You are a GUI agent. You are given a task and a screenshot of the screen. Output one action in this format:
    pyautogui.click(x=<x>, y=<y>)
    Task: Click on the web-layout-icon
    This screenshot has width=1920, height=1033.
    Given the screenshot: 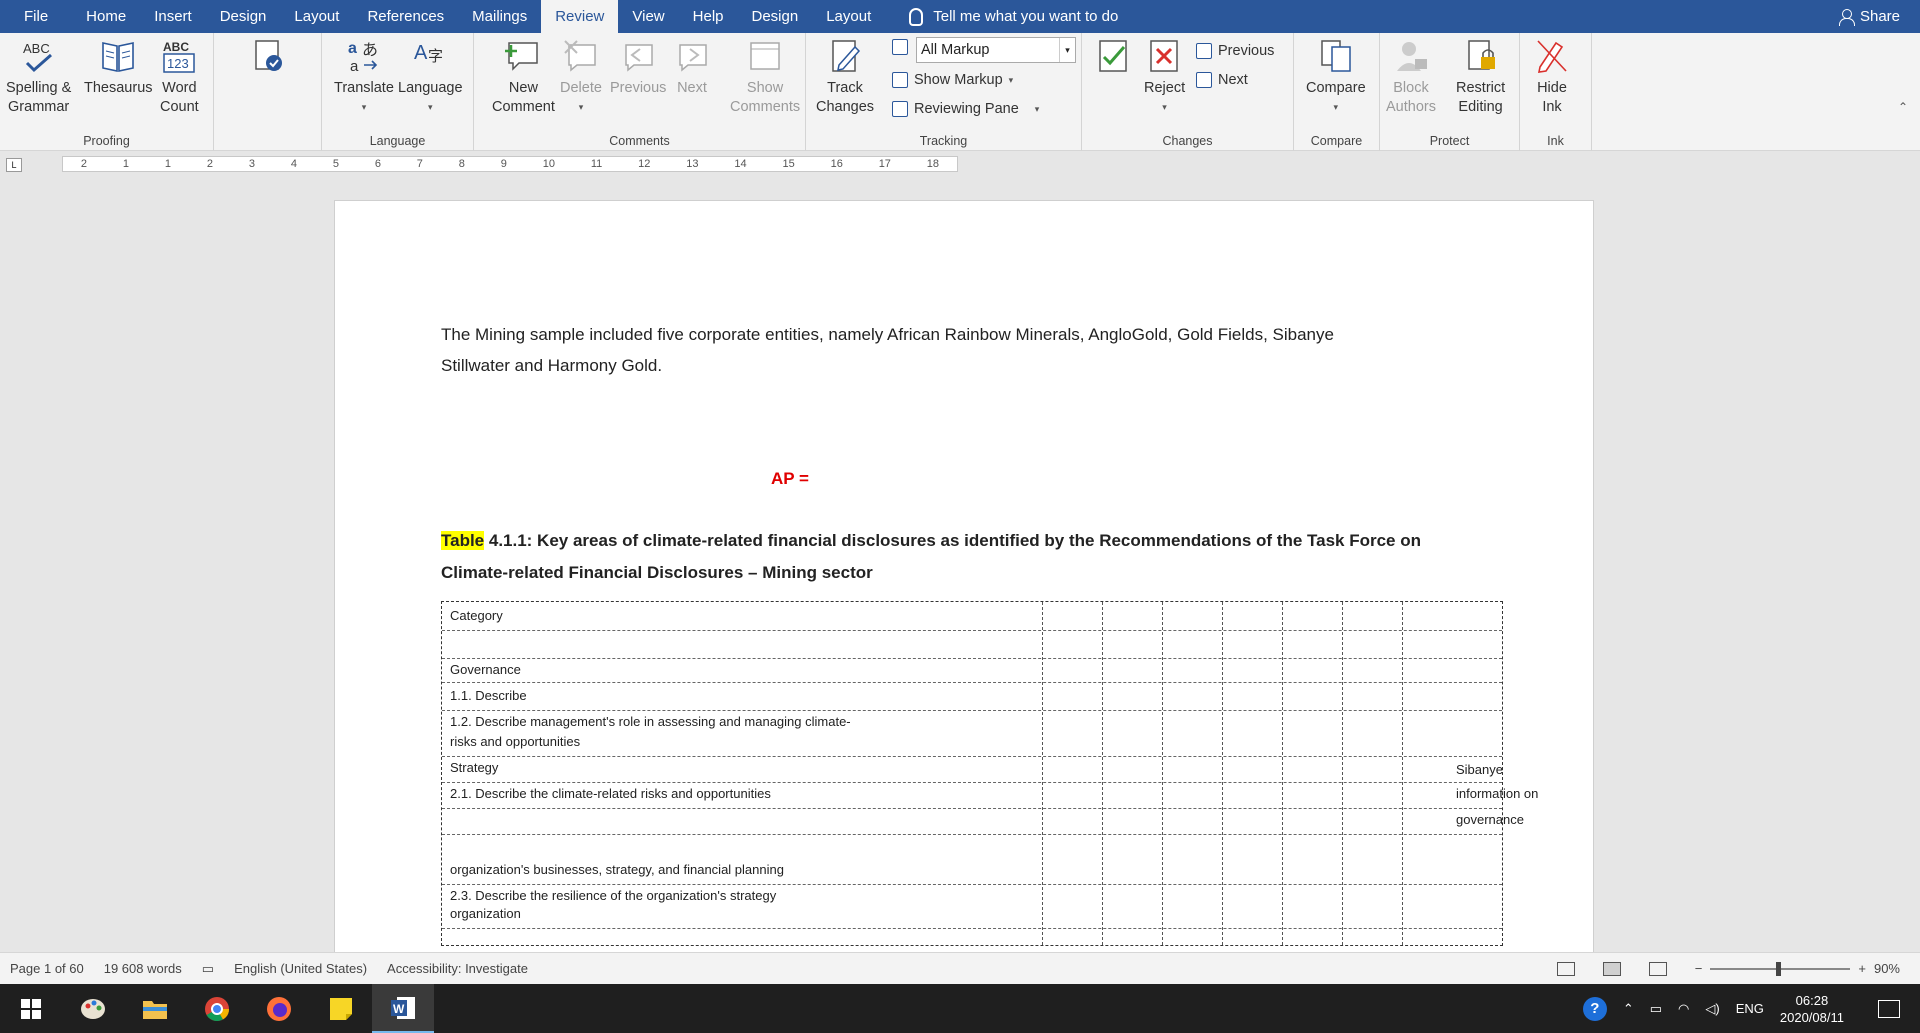 What is the action you would take?
    pyautogui.click(x=1657, y=968)
    